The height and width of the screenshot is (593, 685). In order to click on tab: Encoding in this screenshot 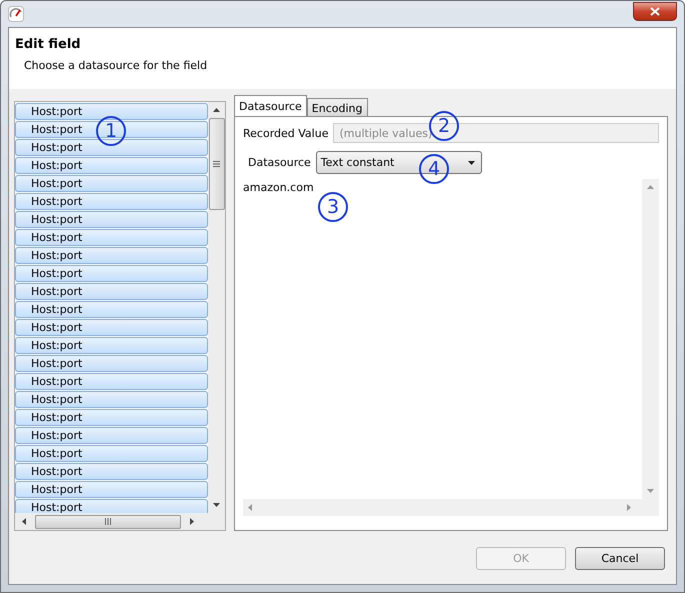, I will do `click(337, 107)`.